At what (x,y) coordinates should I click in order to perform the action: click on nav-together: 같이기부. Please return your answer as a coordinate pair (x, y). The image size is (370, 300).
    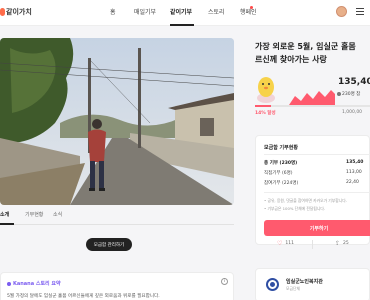
    Looking at the image, I should click on (181, 11).